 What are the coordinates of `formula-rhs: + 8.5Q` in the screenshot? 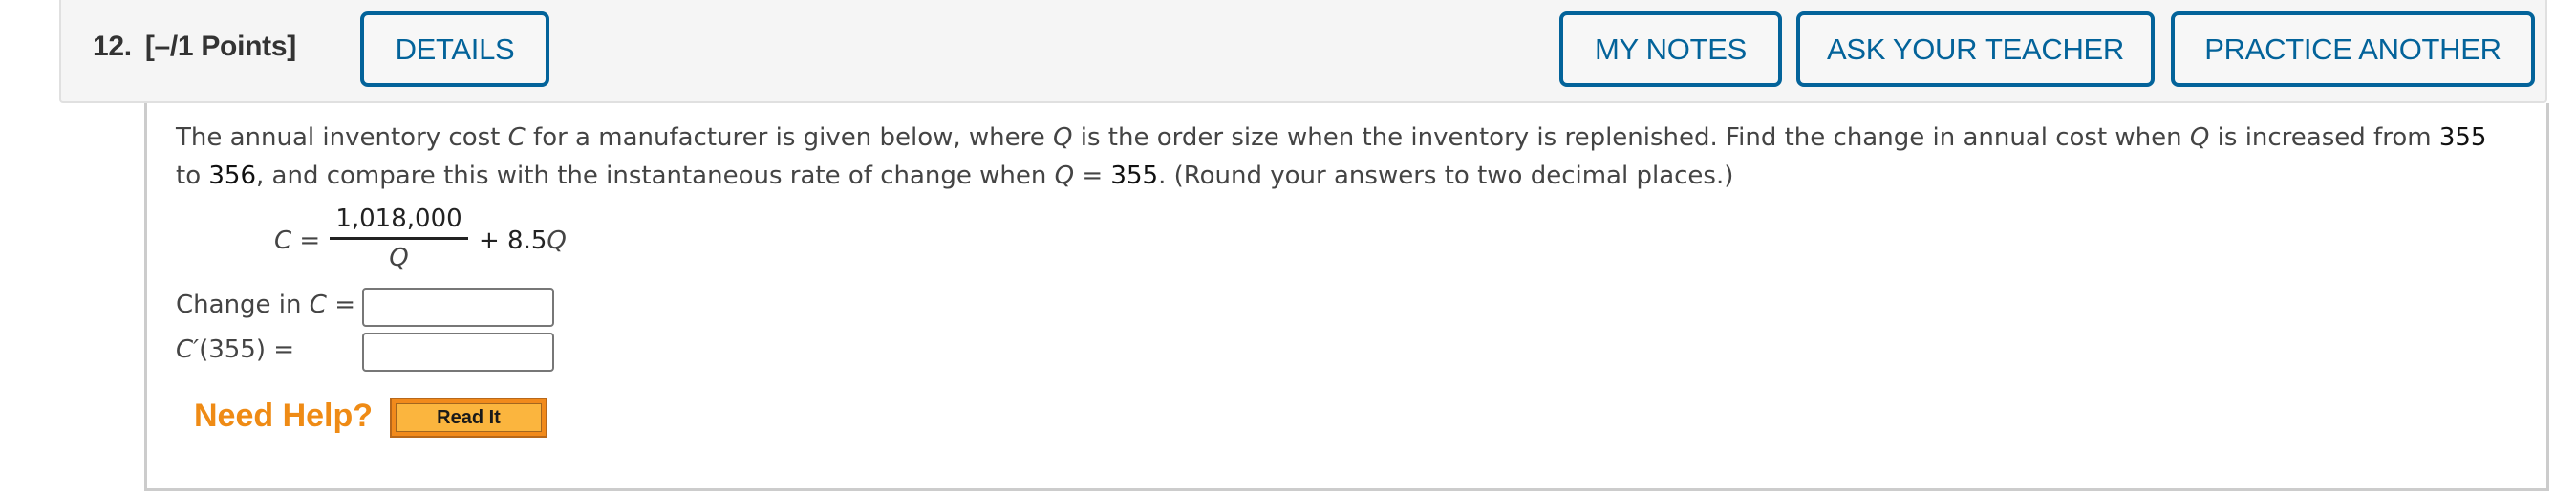 It's located at (523, 240).